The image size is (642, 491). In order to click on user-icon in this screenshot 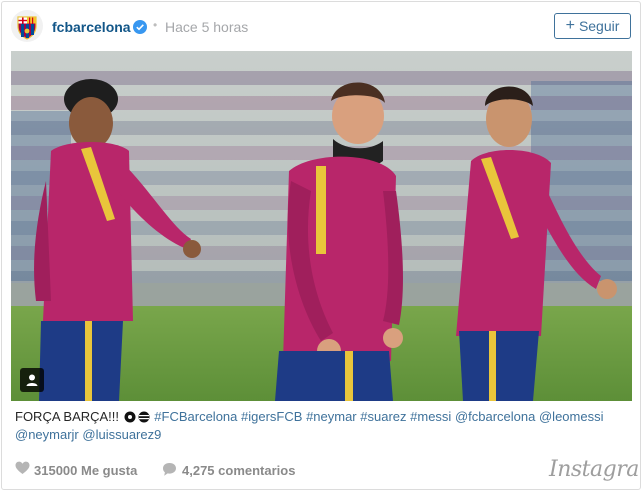, I will do `click(32, 380)`.